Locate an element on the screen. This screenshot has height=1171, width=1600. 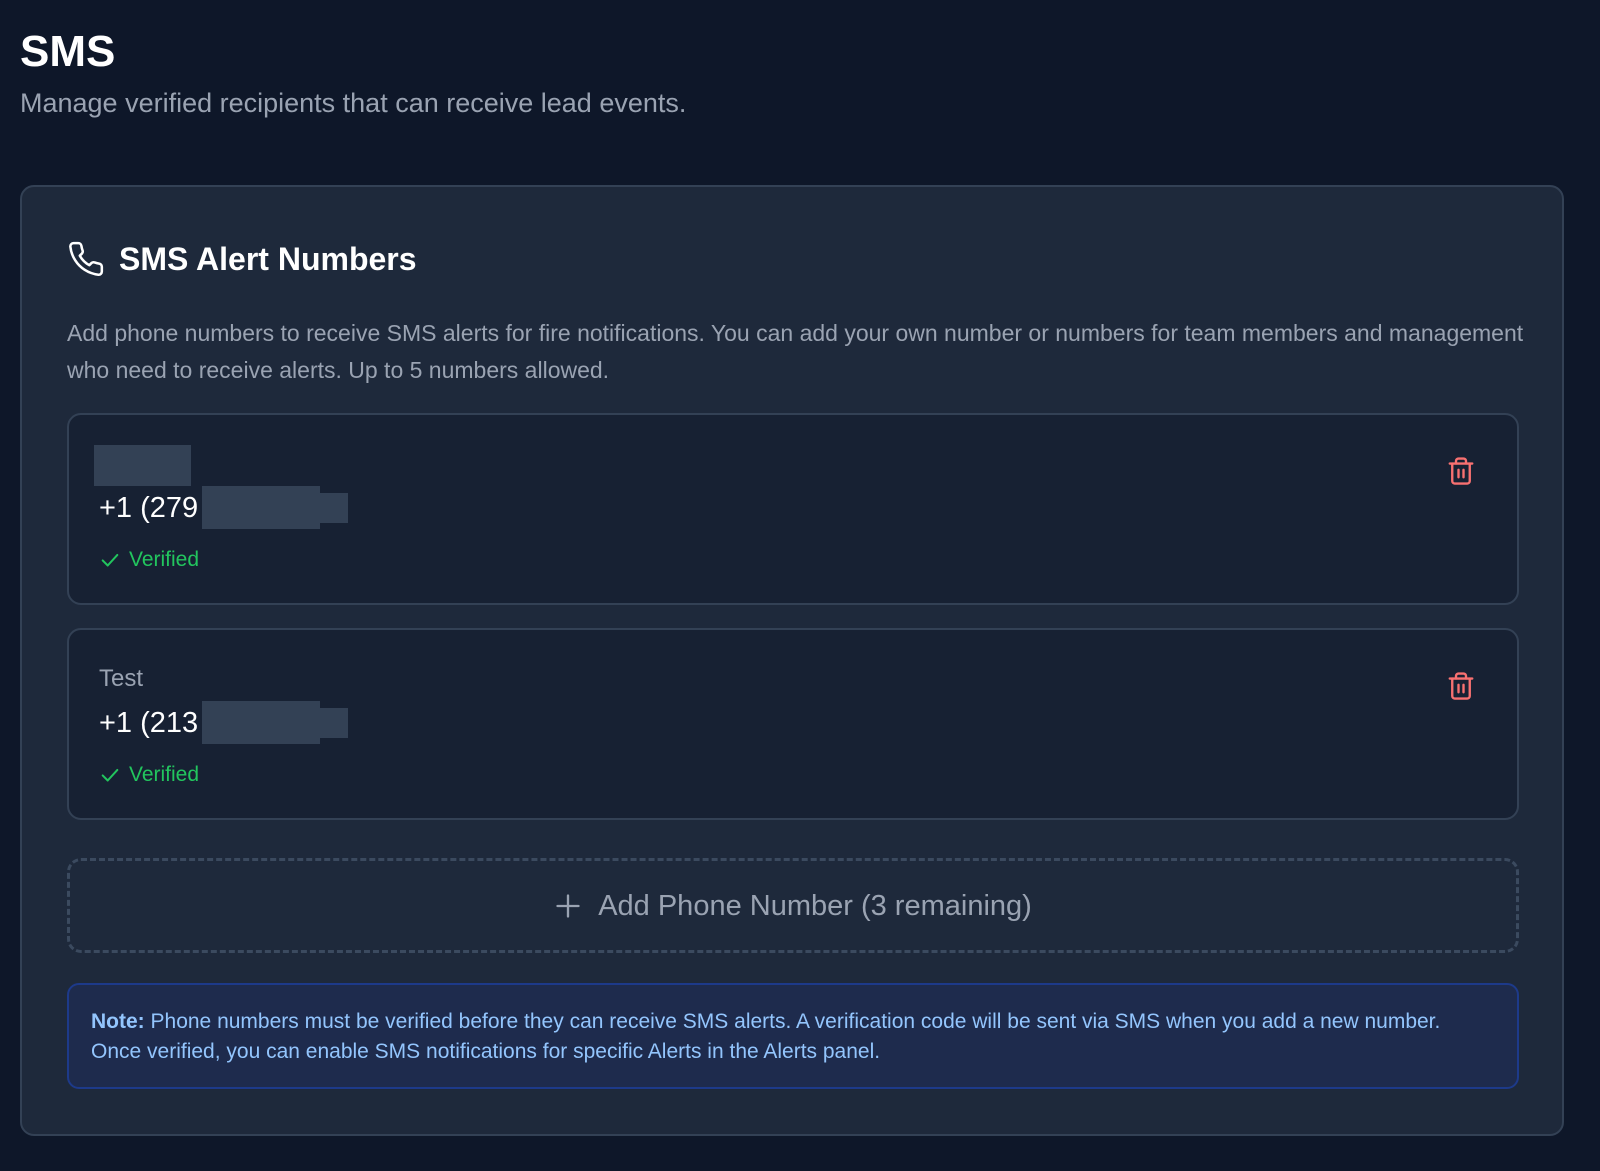
phone-number-entry: +1 (279 Verified is located at coordinates (793, 509).